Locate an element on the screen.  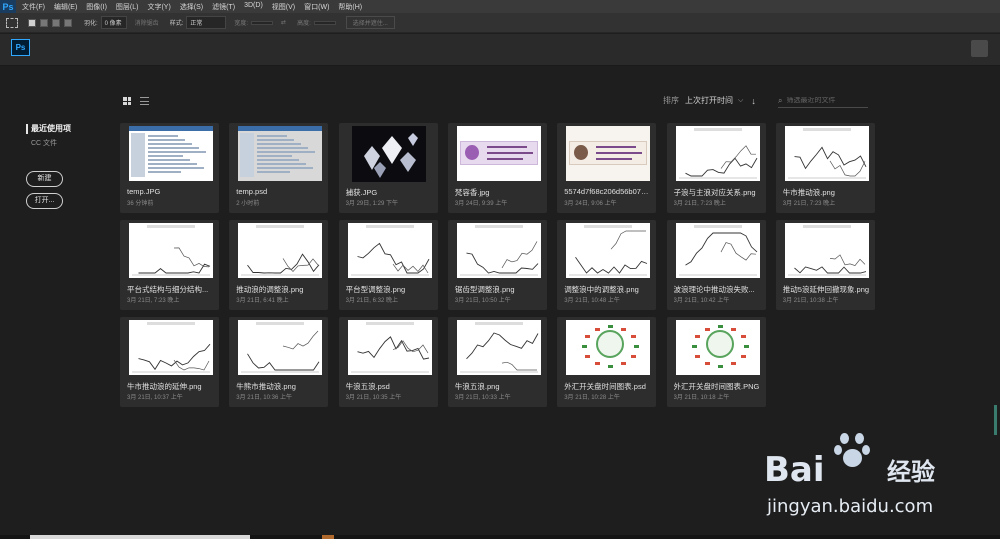
marquee-tool-icon is located at coordinates (12, 22).